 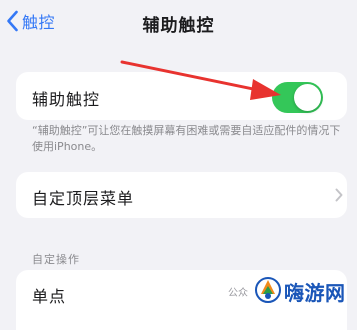 What do you see at coordinates (83, 198) in the screenshot?
I see `top-level-menu-label: 自定顶层菜单` at bounding box center [83, 198].